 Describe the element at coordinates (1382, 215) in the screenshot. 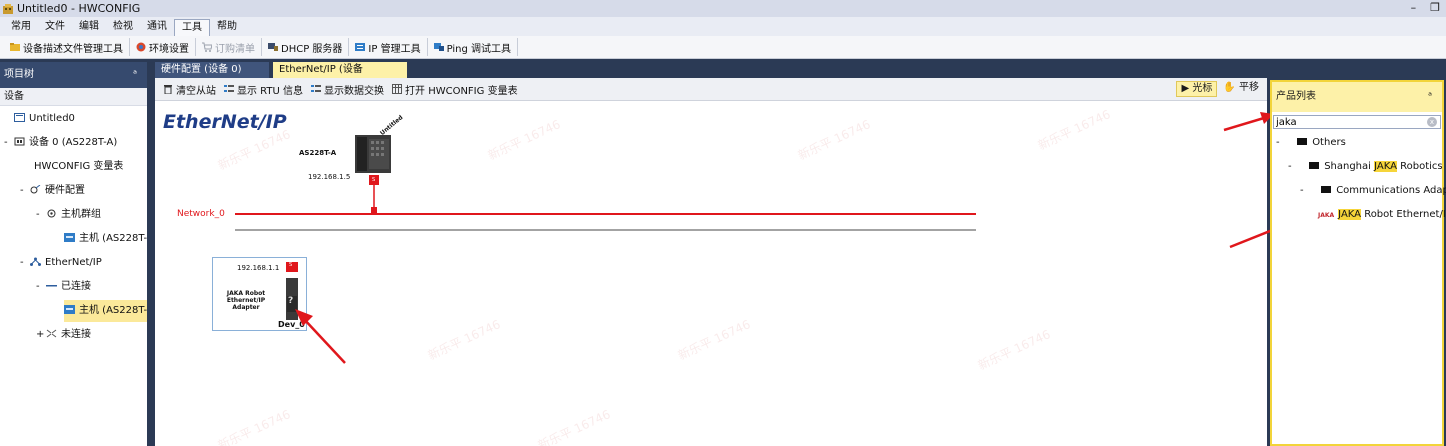

I see `product-tree-jaka-adapter: JAKA JAKA Robot Ethernet/IP` at that location.